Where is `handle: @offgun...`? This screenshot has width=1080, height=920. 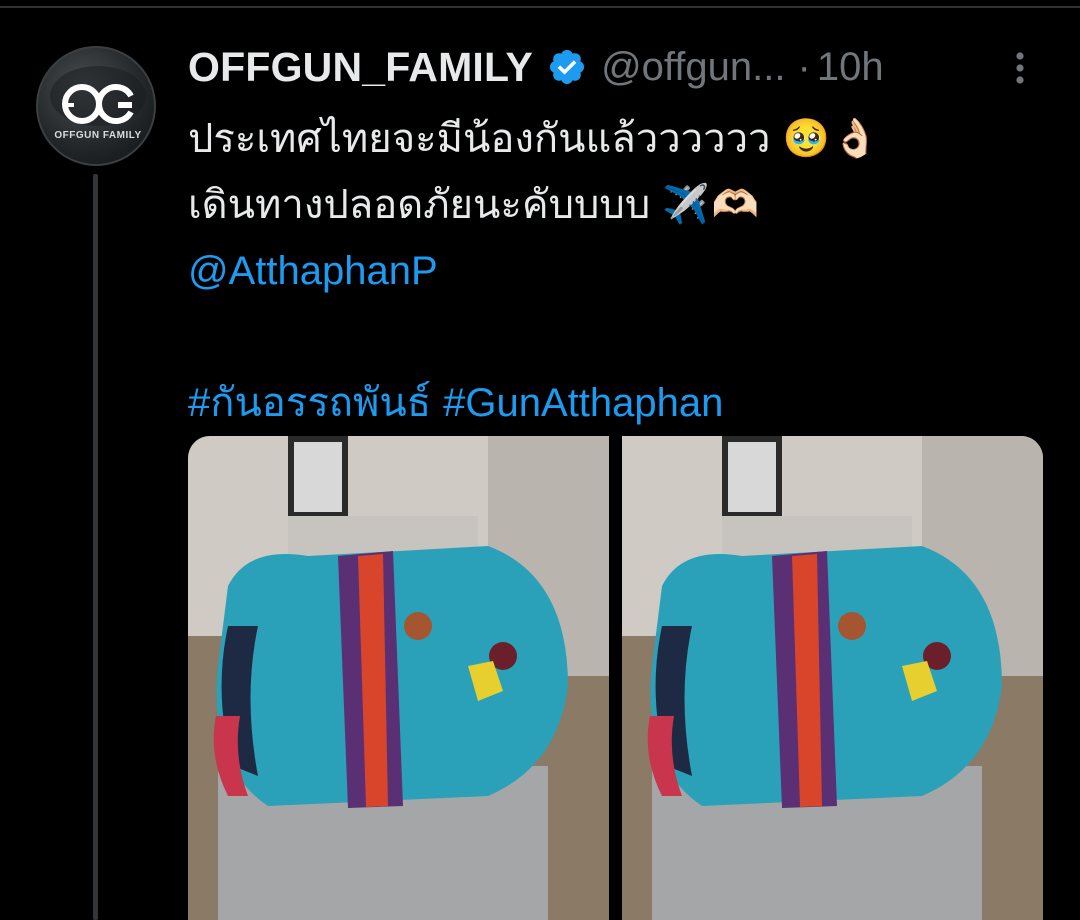 handle: @offgun... is located at coordinates (693, 67).